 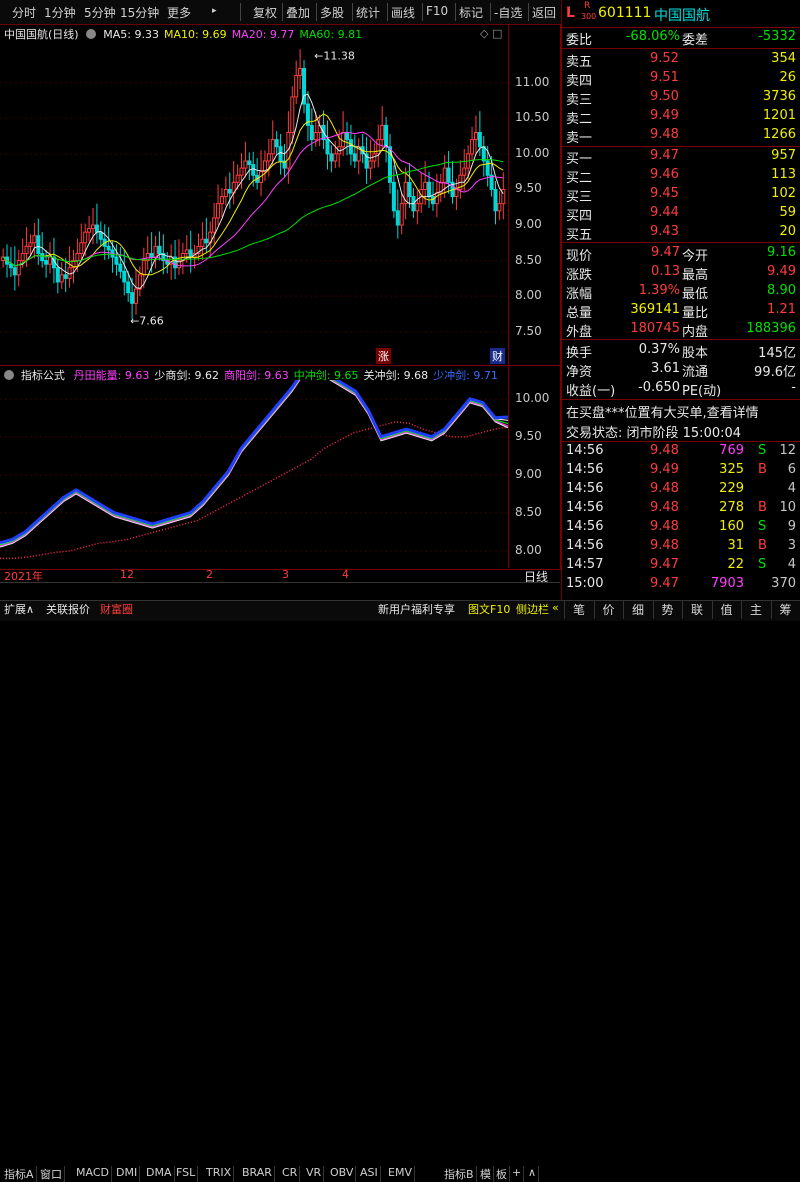 I want to click on promo-link: 新用户福利专享, so click(x=416, y=609).